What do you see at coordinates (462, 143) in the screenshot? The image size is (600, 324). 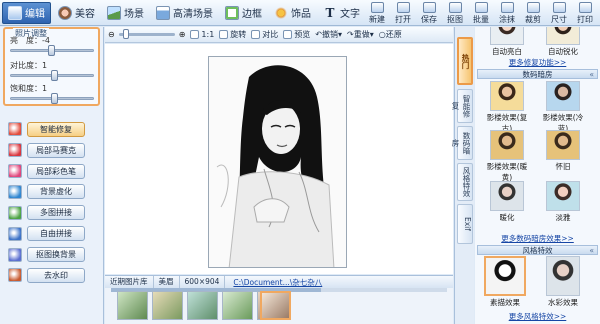 I see `tab-darkroom: 数码暗房` at bounding box center [462, 143].